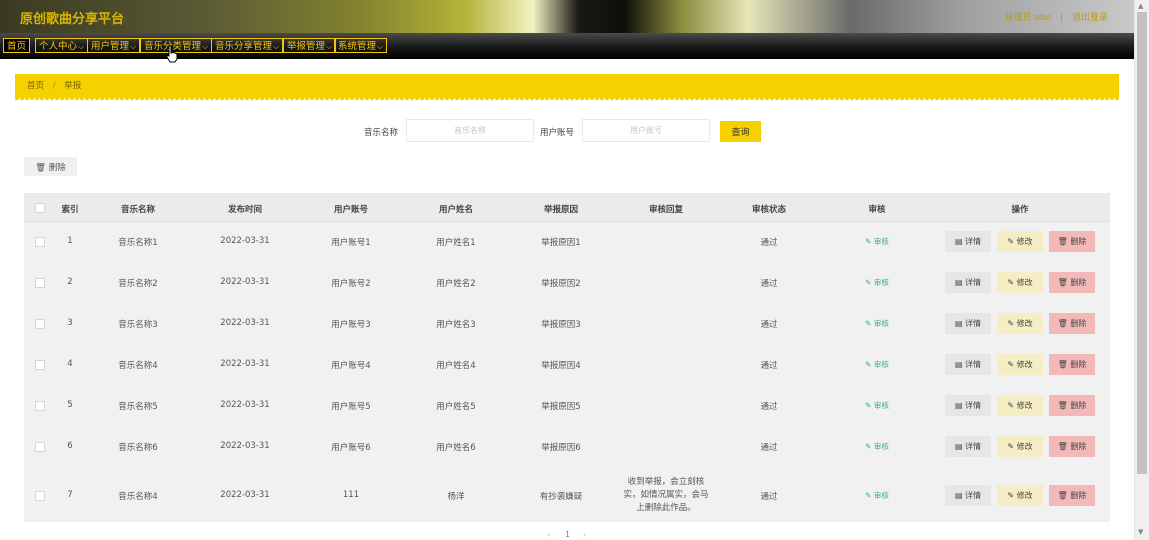  I want to click on nav-music-share-management: 音乐分享管理⌵, so click(247, 45).